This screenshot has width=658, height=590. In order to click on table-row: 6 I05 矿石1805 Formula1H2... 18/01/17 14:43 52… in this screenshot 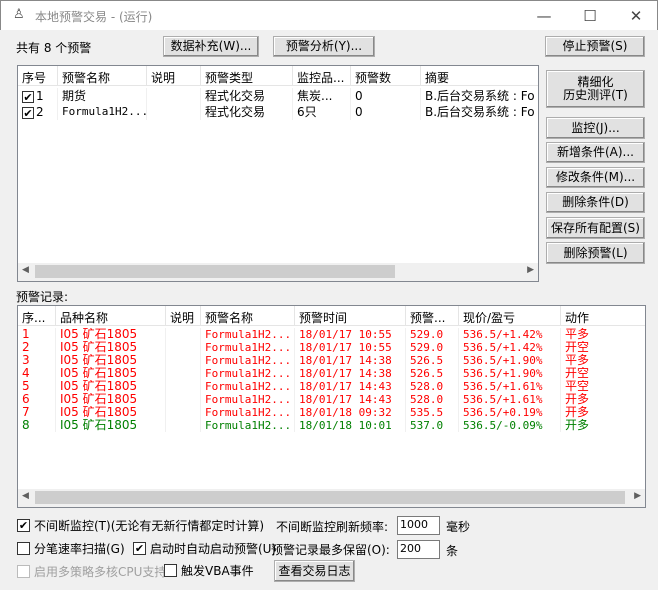, I will do `click(331, 399)`.